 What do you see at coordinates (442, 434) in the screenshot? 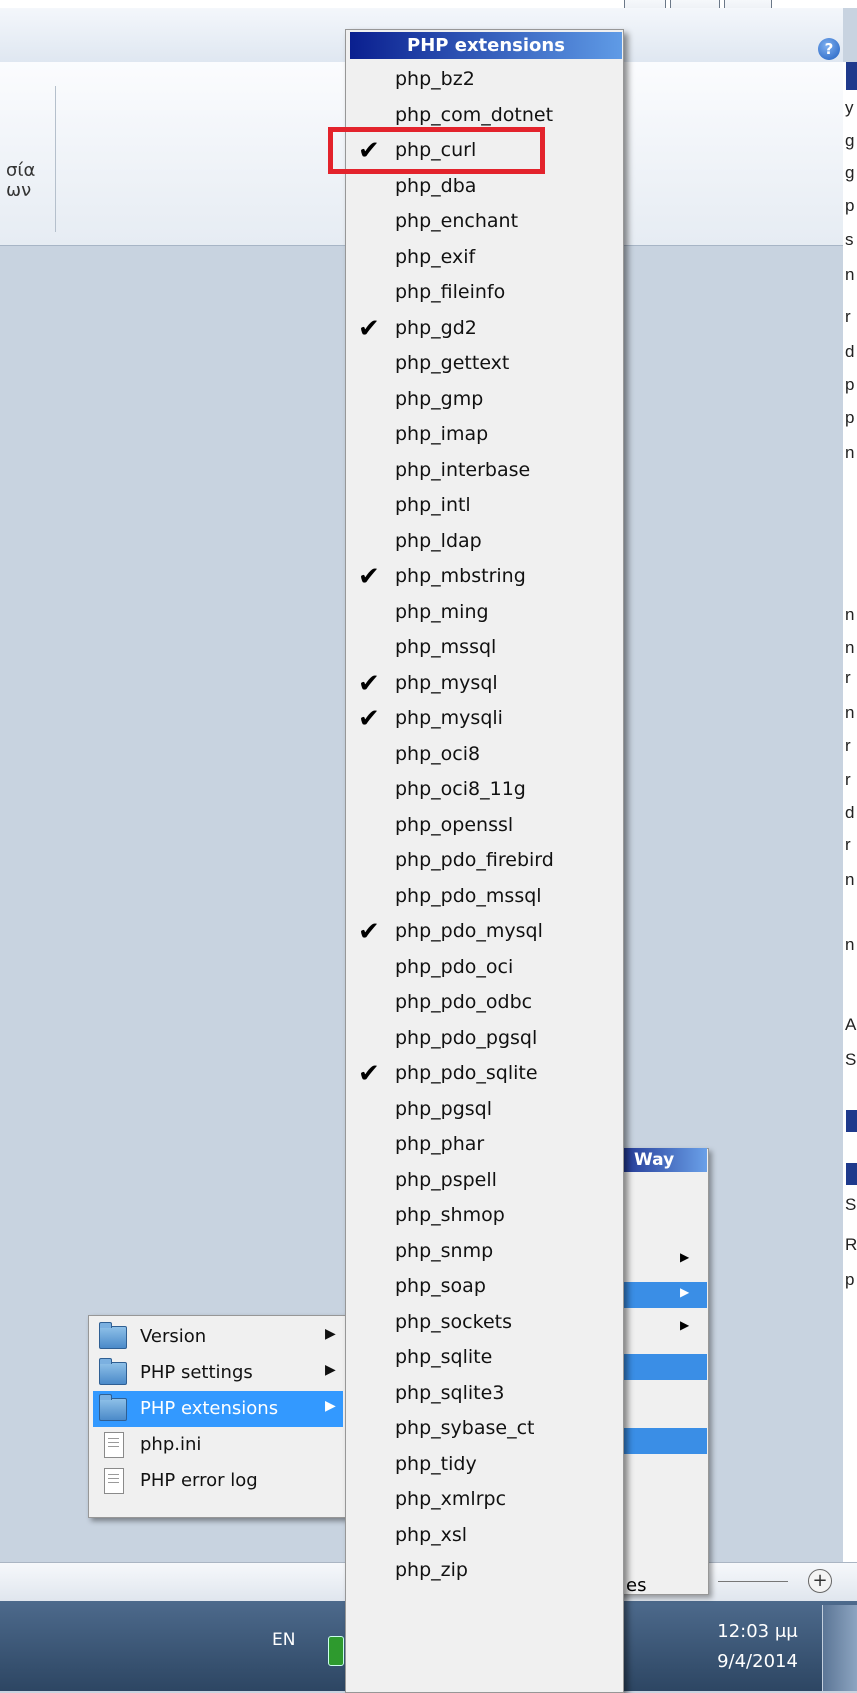
I see `php-extension-label: php_imap` at bounding box center [442, 434].